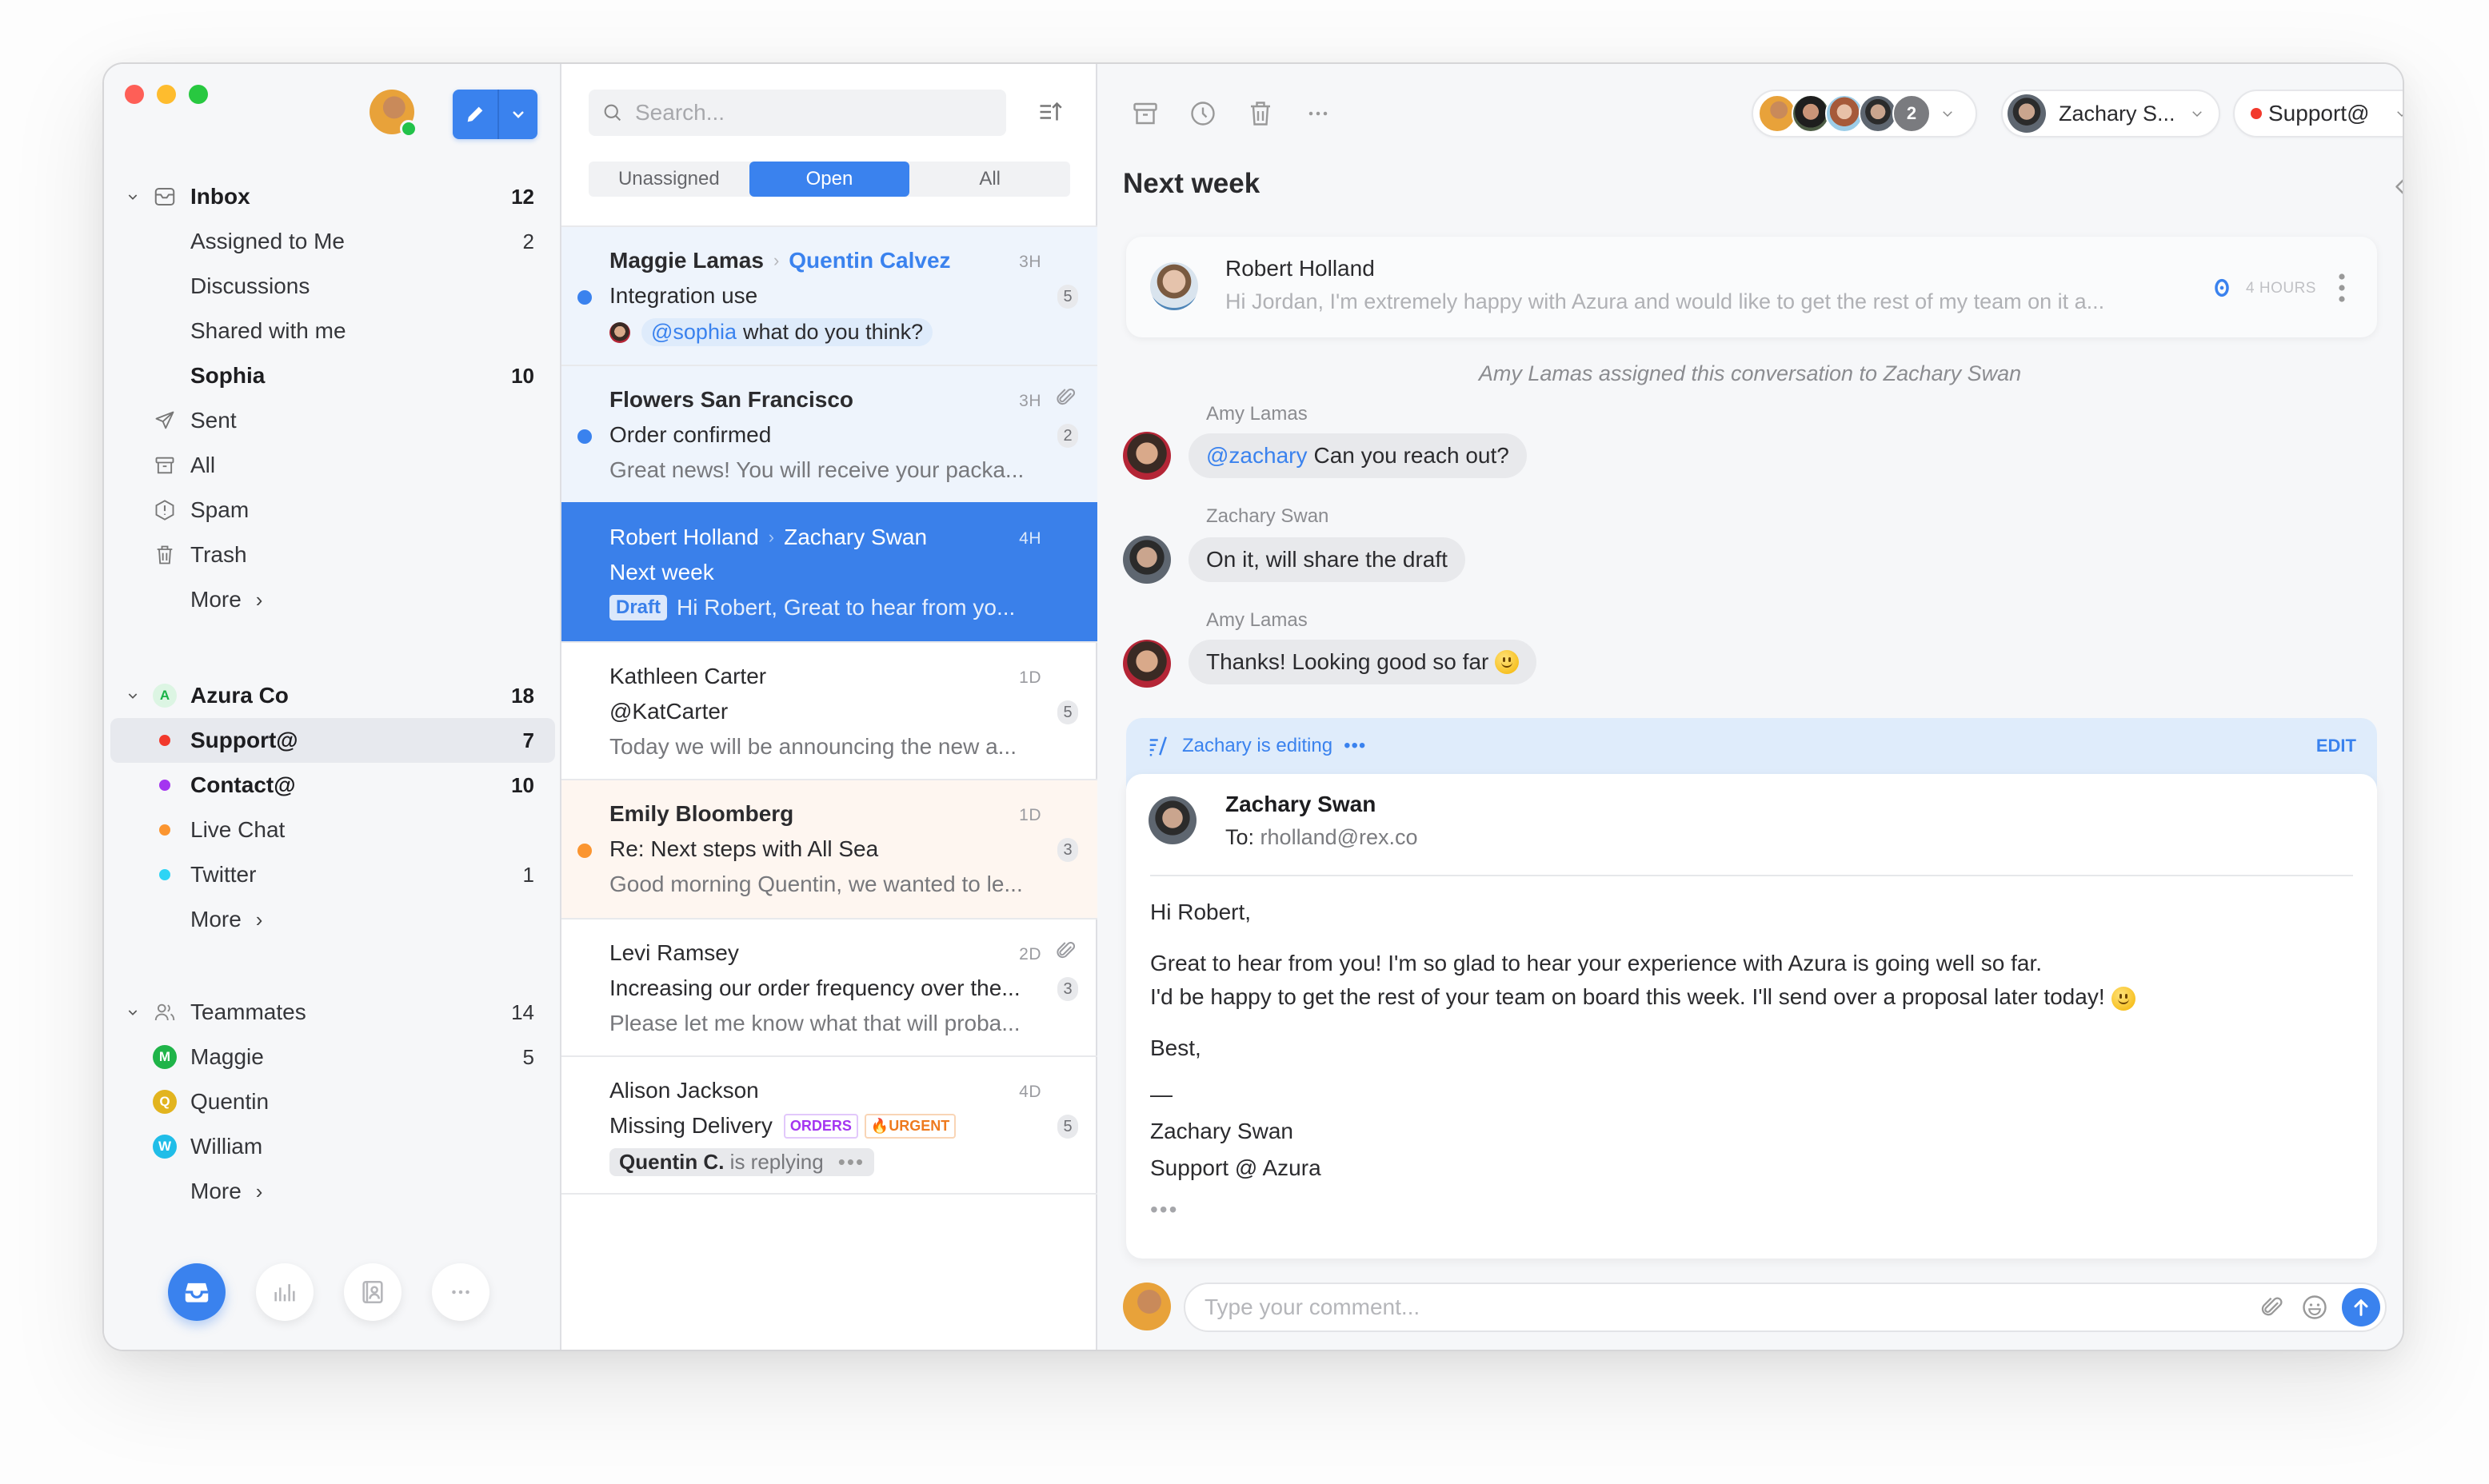  What do you see at coordinates (165, 785) in the screenshot?
I see `status-dot` at bounding box center [165, 785].